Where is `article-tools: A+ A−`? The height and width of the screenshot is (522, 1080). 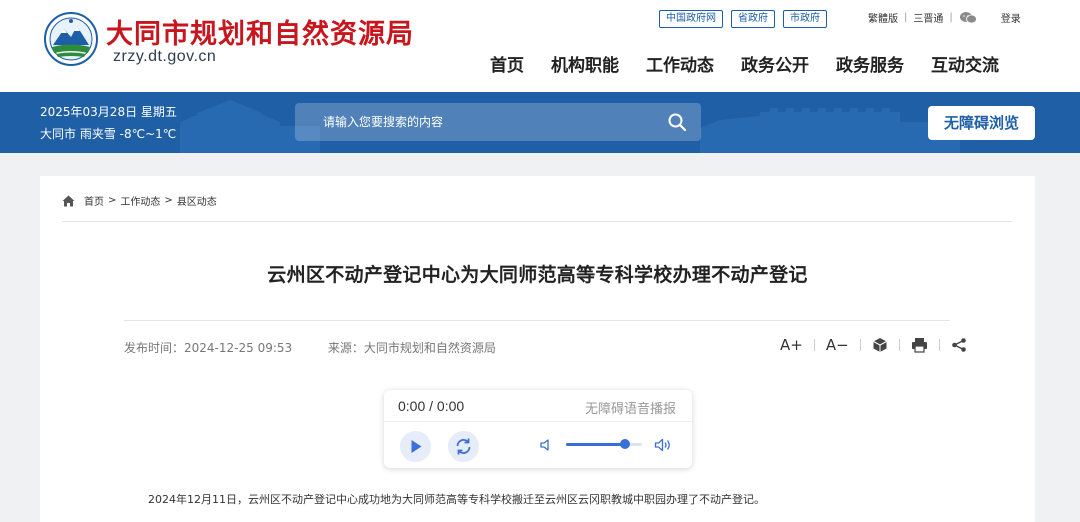
article-tools: A+ A− is located at coordinates (873, 345).